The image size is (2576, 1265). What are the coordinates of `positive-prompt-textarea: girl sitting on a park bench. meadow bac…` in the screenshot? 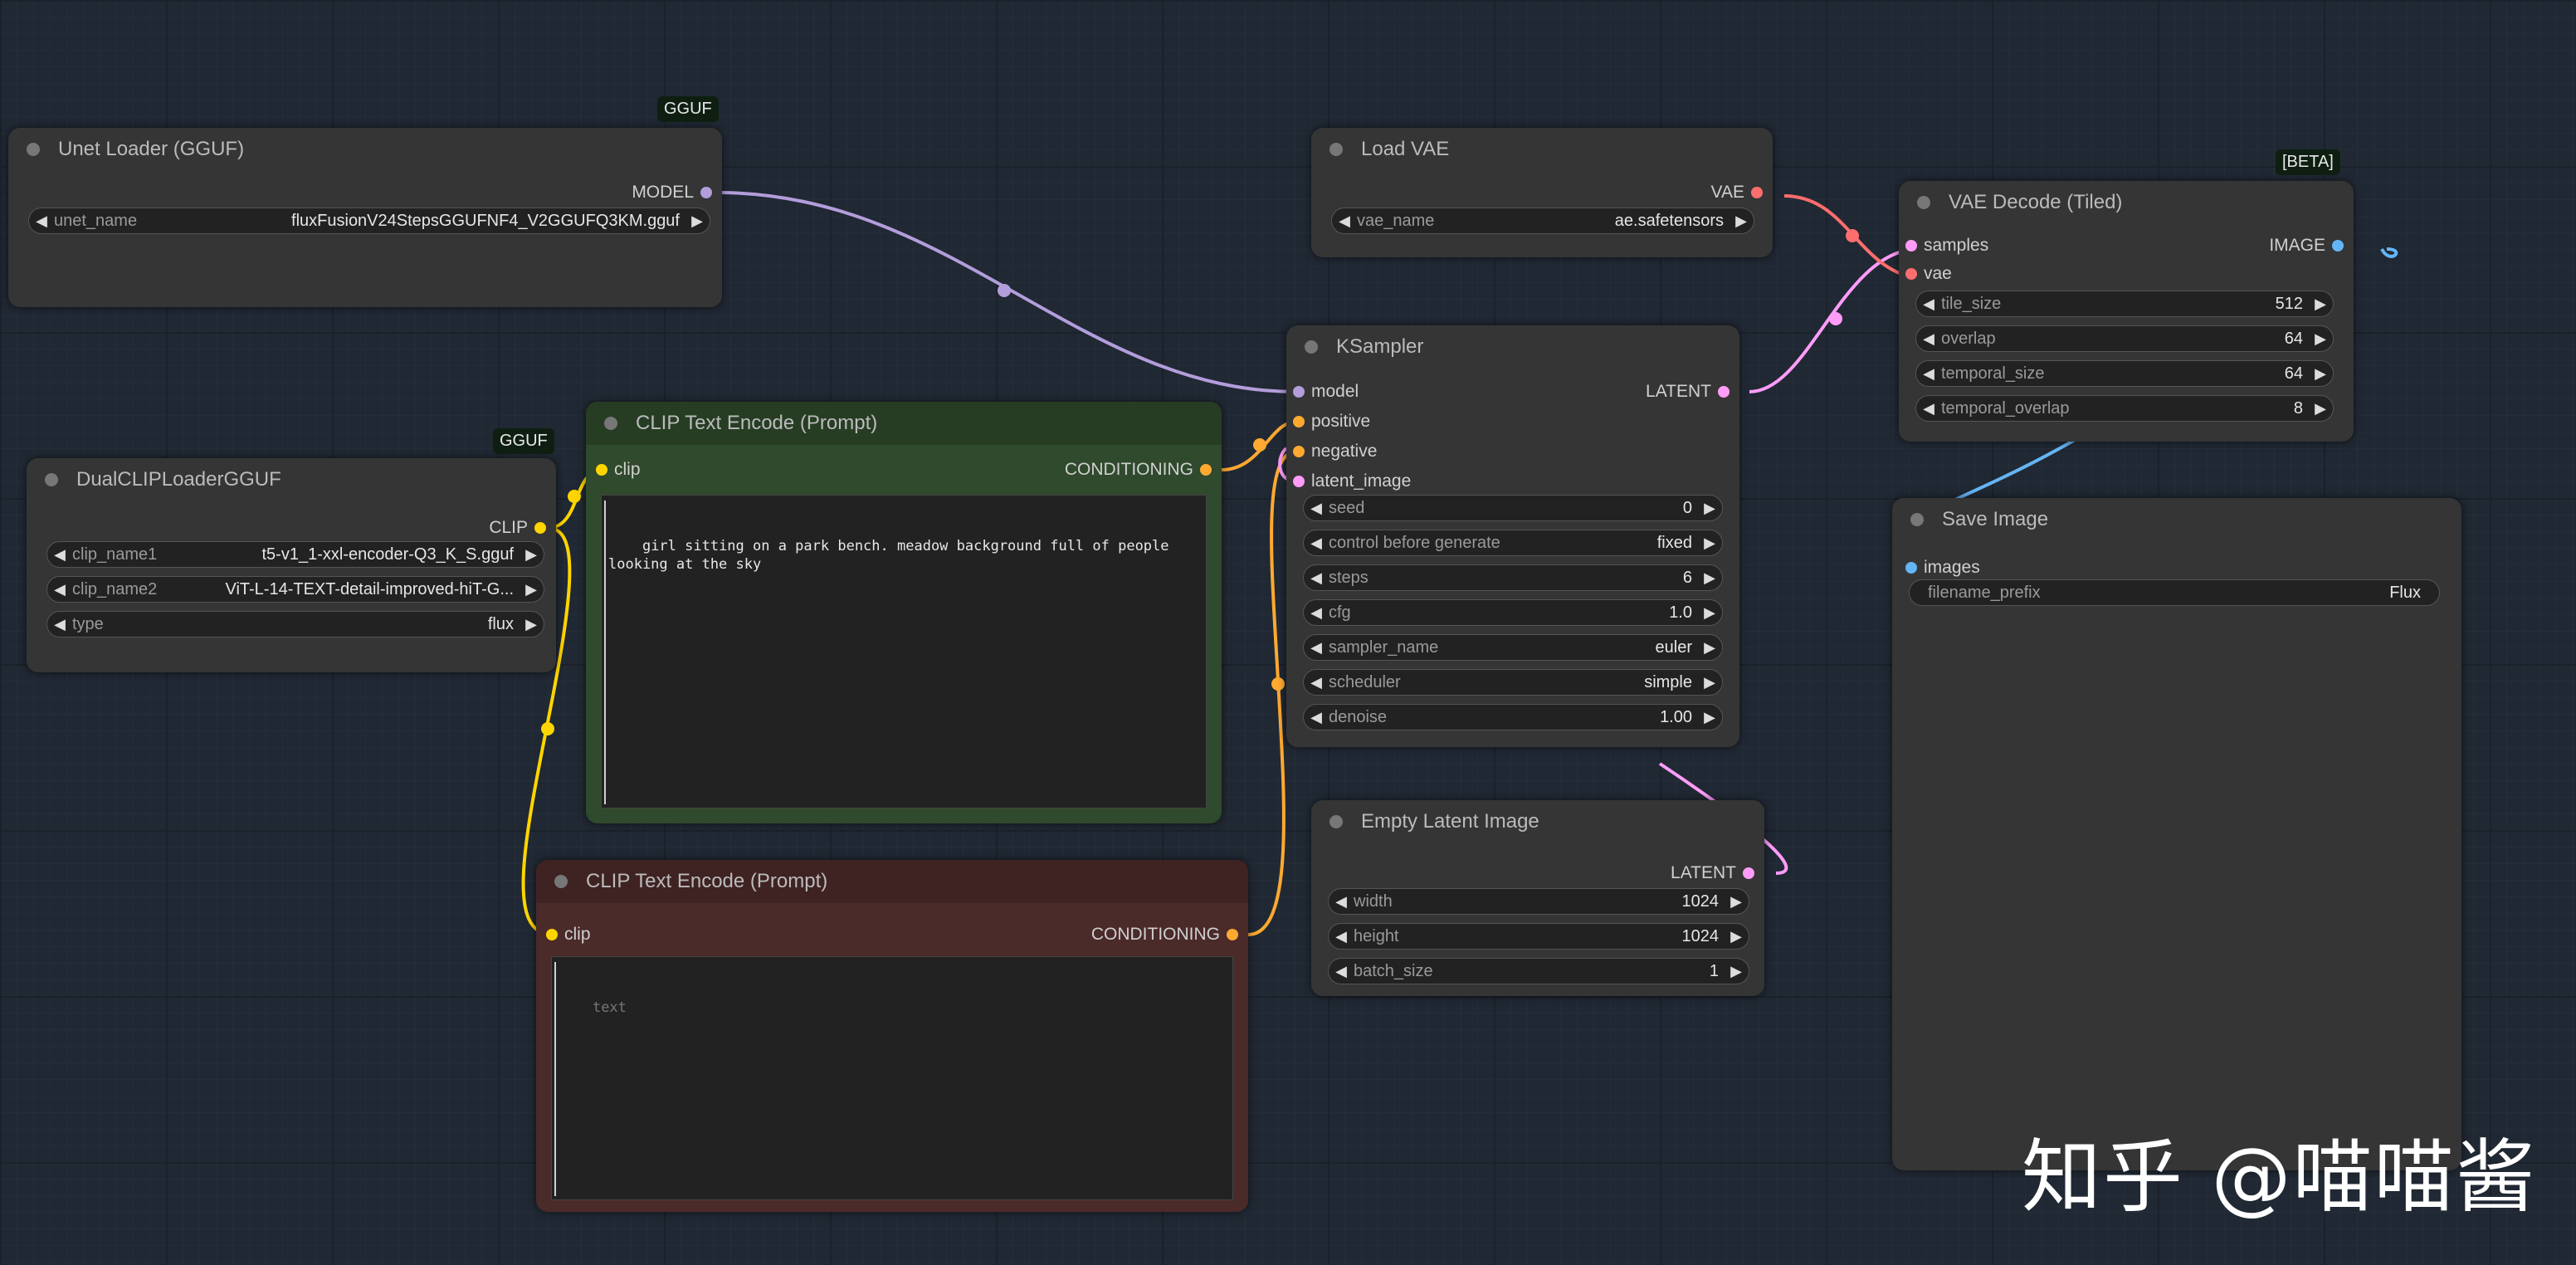 It's located at (904, 651).